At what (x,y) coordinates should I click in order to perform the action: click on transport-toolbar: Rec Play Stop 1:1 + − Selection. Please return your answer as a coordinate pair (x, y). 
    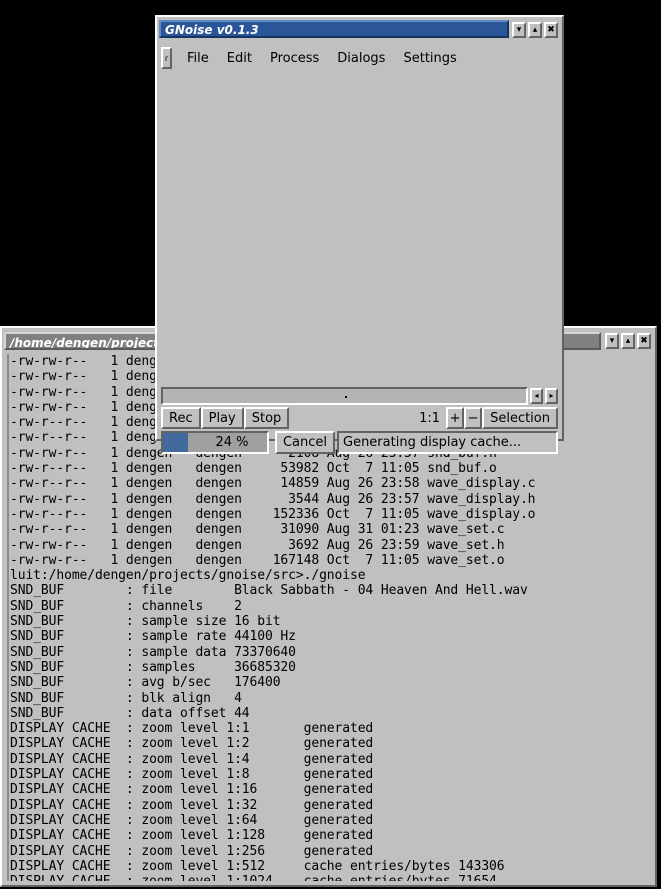
    Looking at the image, I should click on (359, 418).